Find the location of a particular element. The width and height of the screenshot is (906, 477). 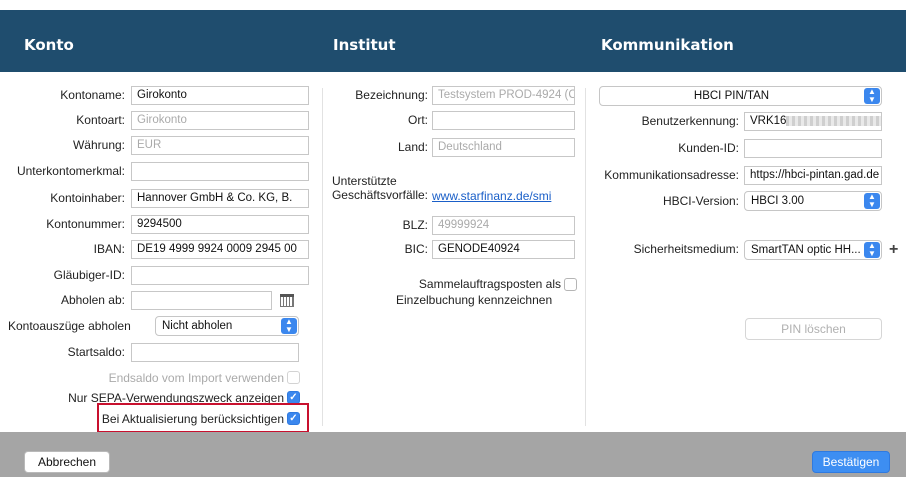

blz-label: BLZ: is located at coordinates (415, 225).